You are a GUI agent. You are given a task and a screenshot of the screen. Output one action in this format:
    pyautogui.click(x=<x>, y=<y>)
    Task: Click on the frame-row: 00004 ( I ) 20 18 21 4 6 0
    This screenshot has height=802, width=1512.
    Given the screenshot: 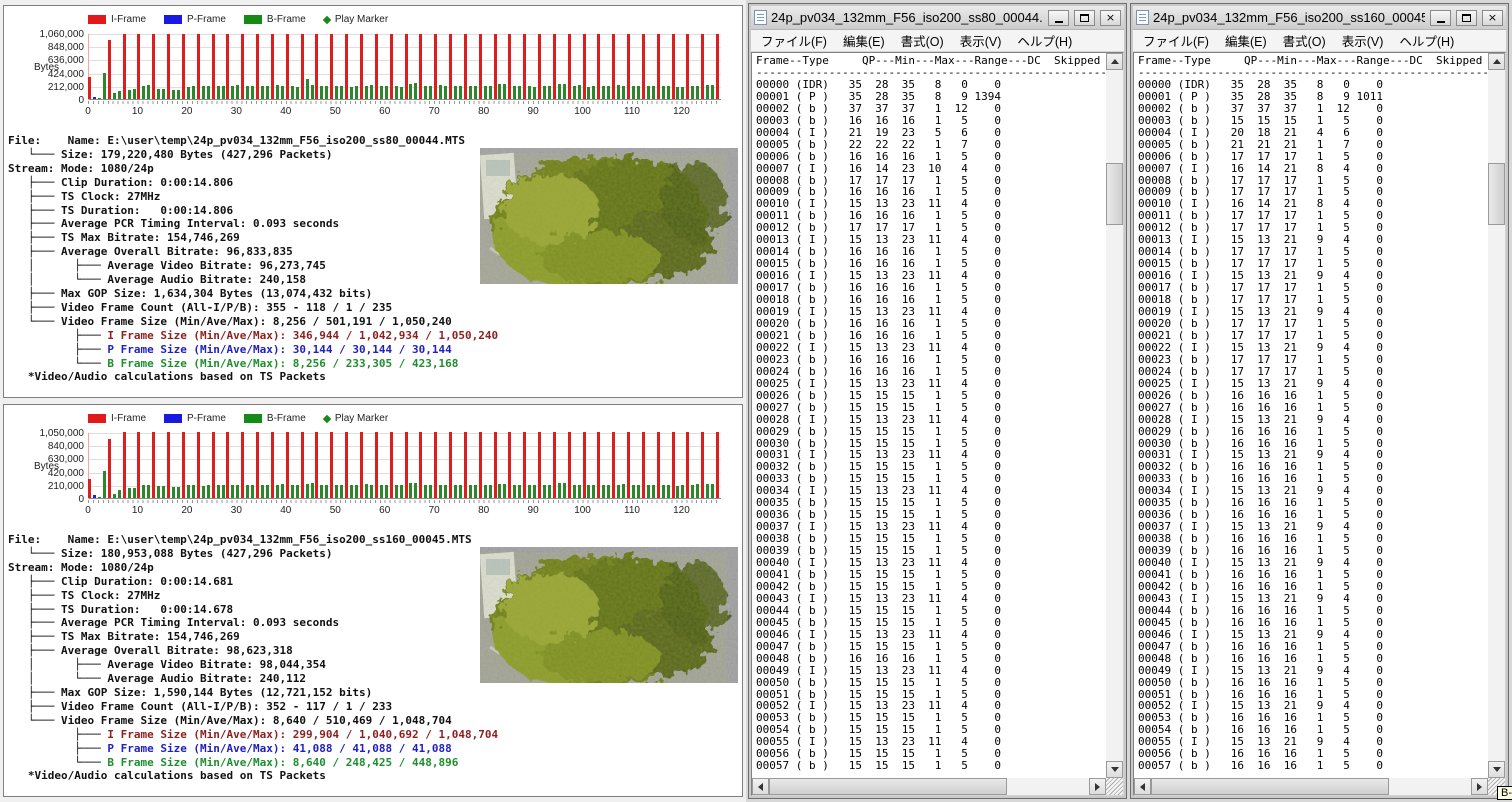 What is the action you would take?
    pyautogui.click(x=1261, y=132)
    